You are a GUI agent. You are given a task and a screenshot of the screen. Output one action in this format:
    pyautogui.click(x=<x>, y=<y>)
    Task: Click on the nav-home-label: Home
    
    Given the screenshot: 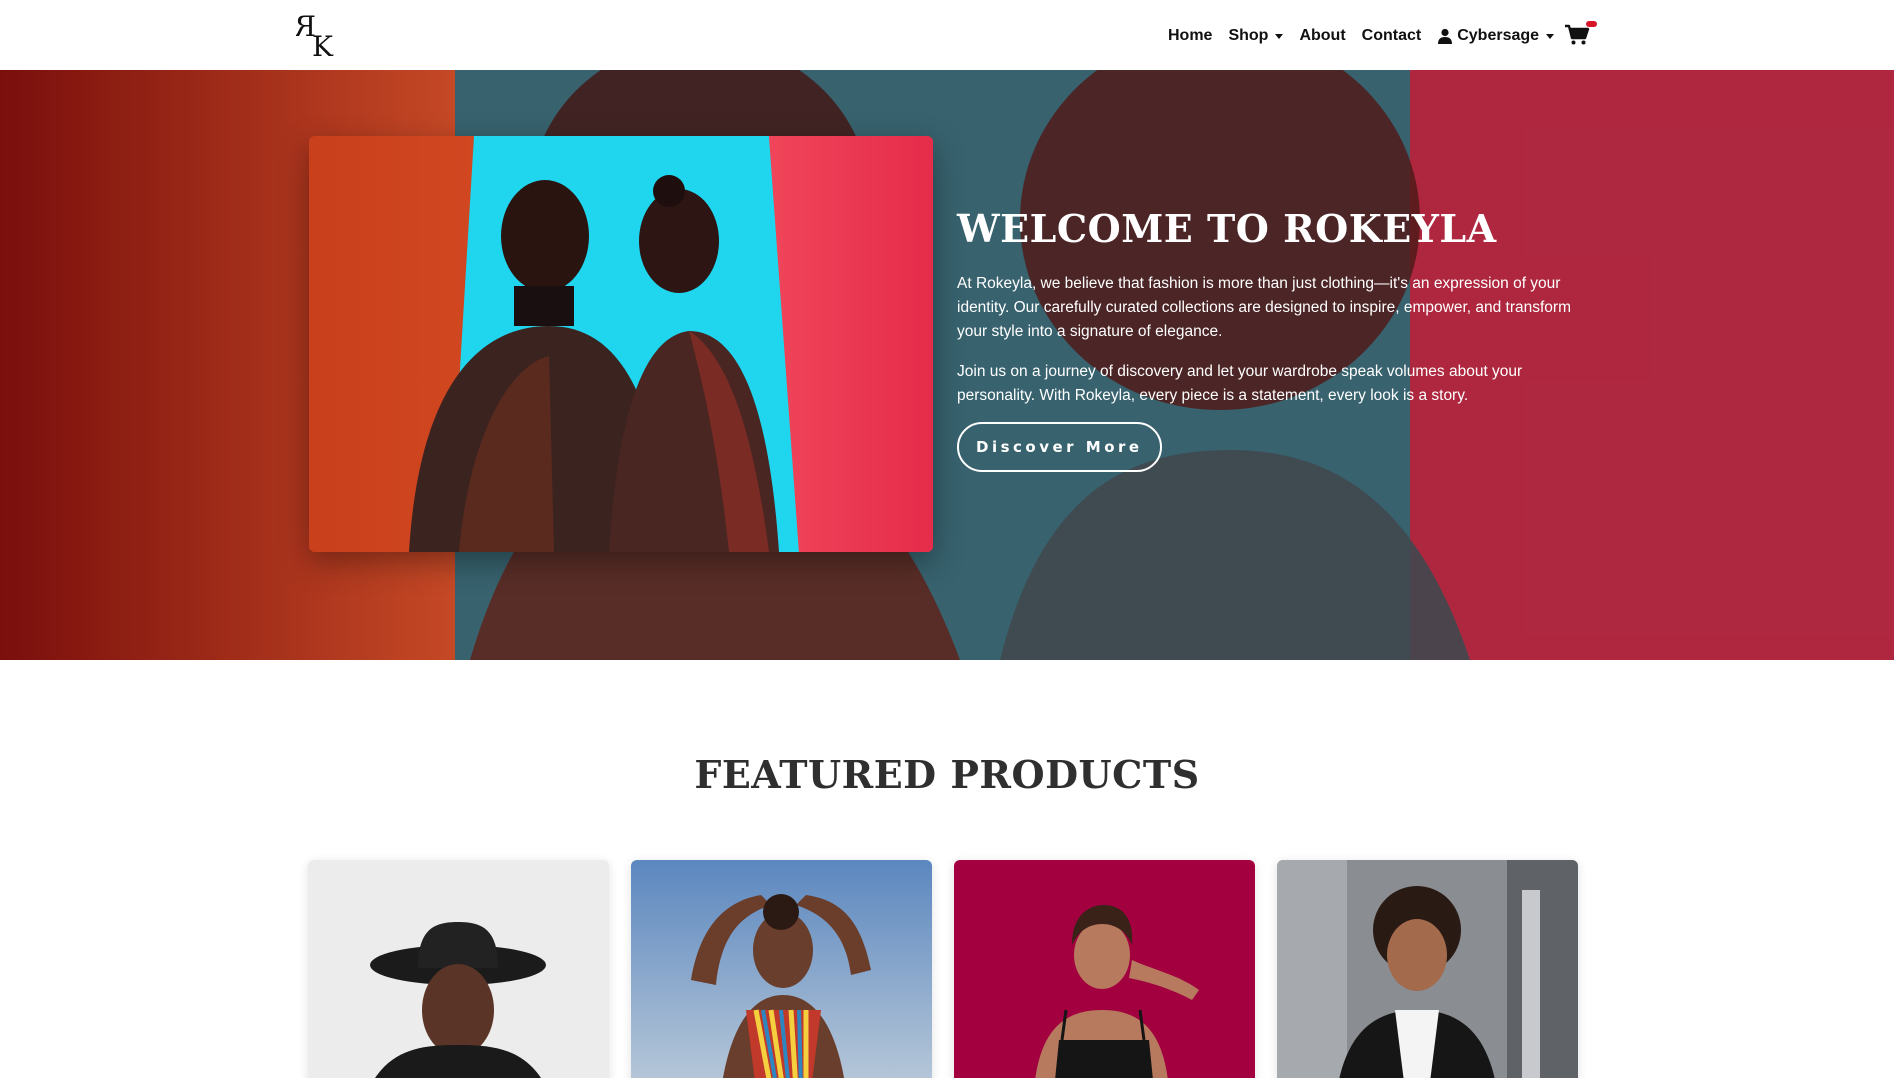 What is the action you would take?
    pyautogui.click(x=1190, y=35)
    